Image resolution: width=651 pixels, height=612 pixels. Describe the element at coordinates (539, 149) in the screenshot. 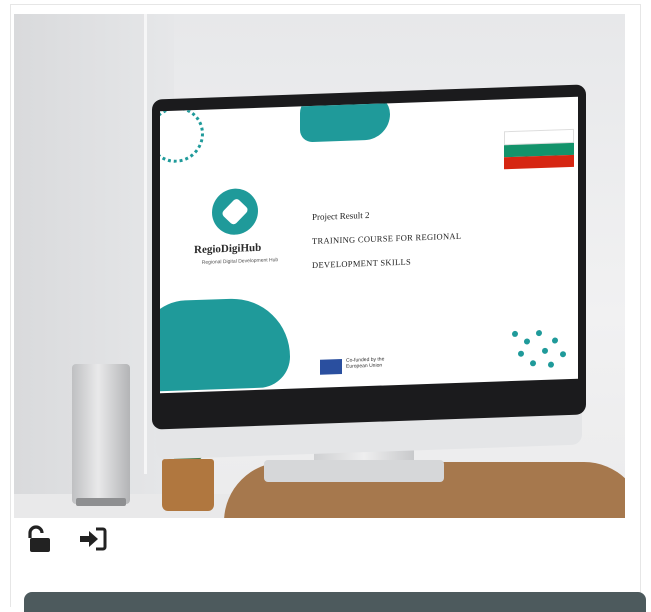

I see `bulgaria-flag` at that location.